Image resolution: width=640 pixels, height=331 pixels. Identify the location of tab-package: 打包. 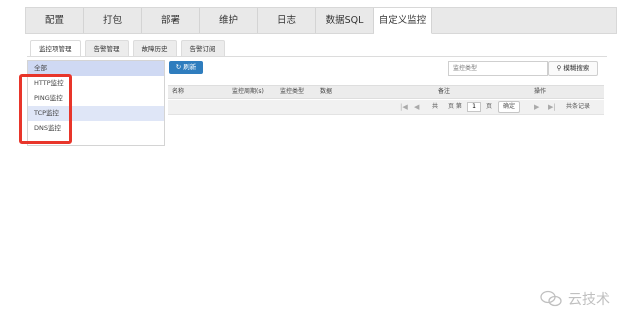
(113, 20).